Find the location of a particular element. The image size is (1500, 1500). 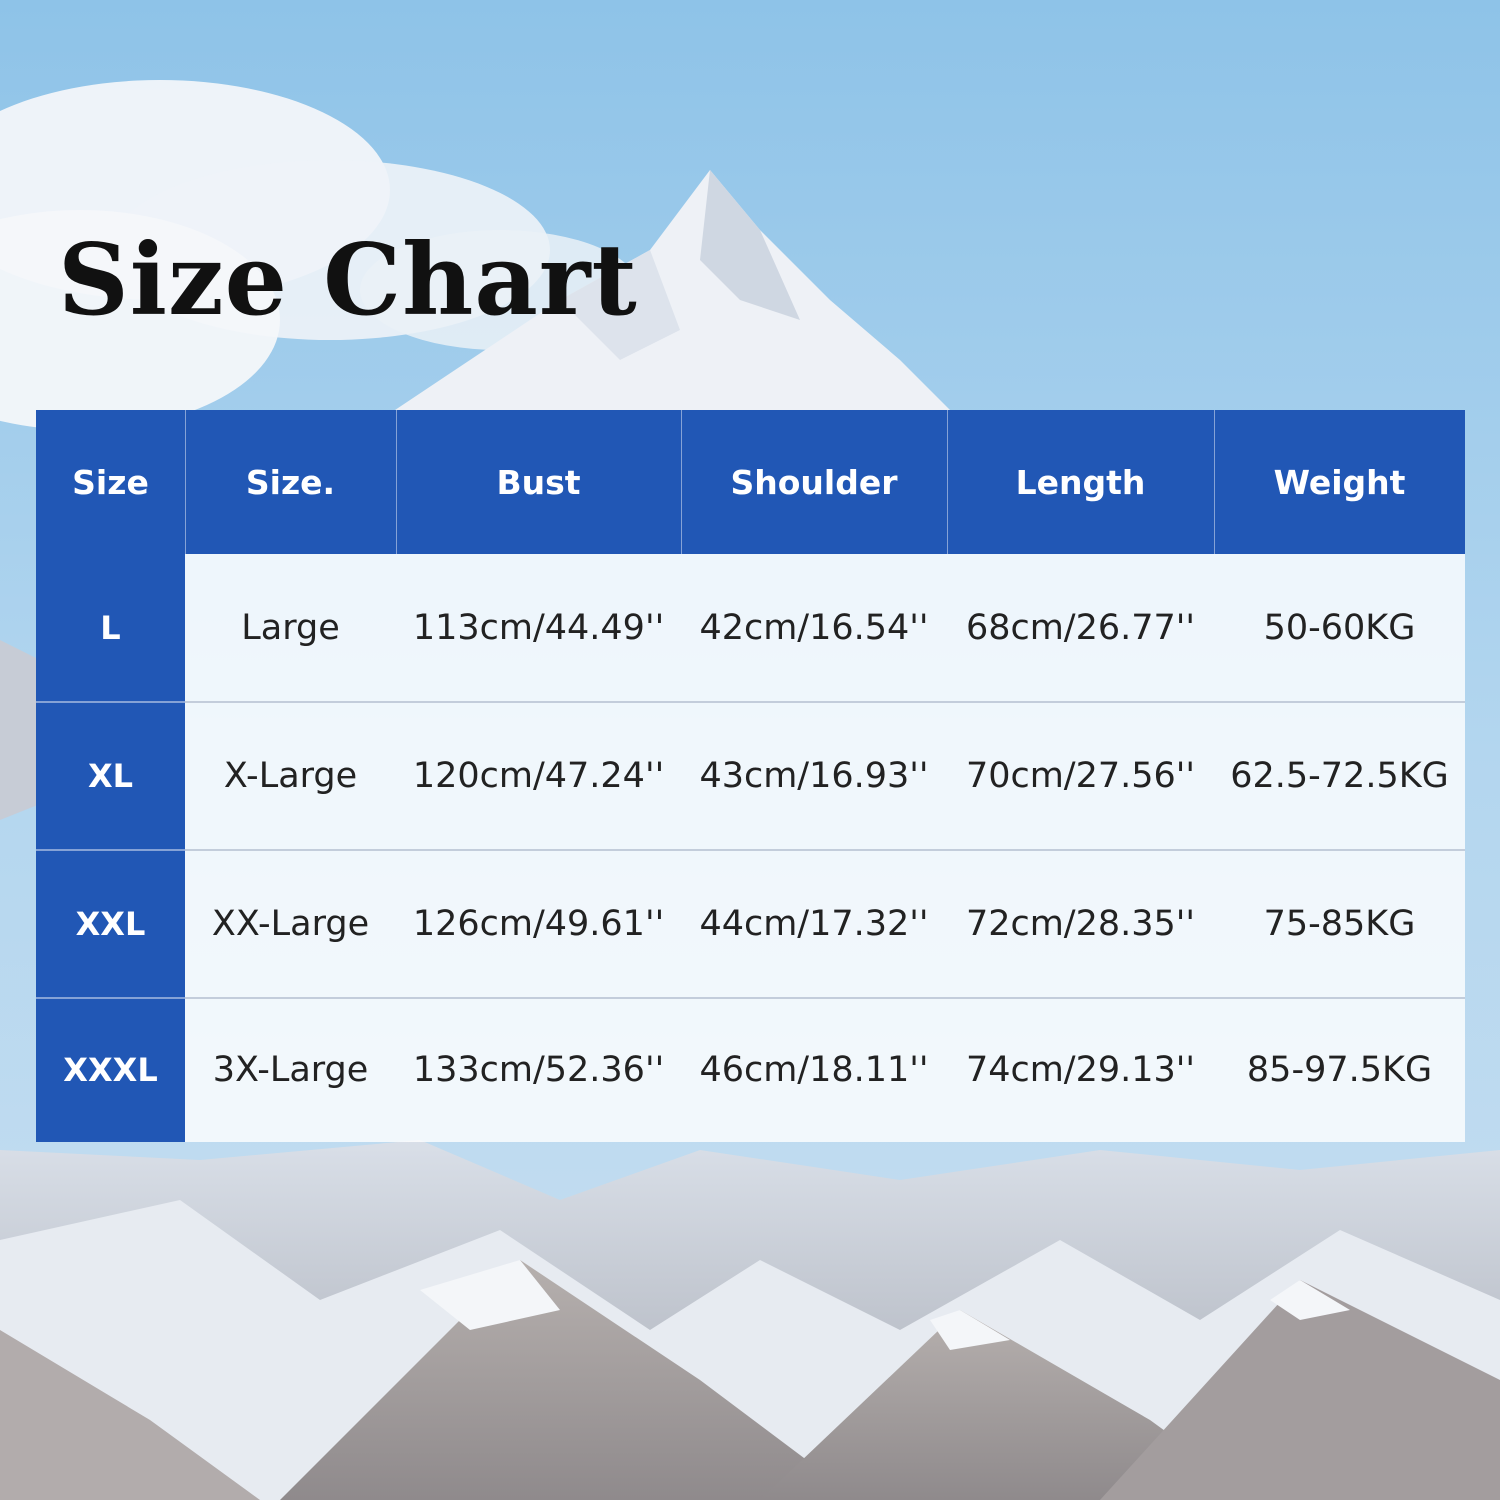

header-length: Length is located at coordinates (1080, 482).